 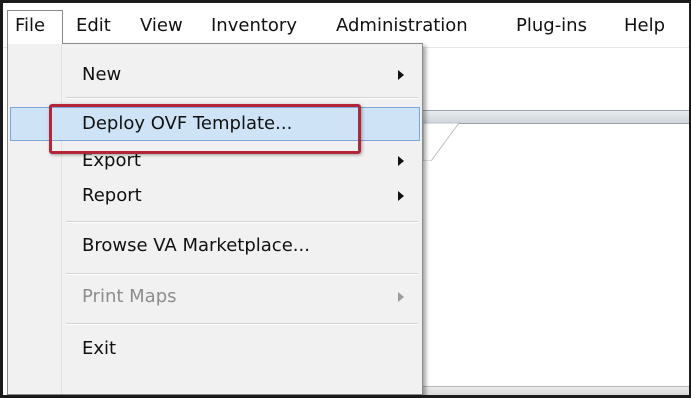 What do you see at coordinates (215, 349) in the screenshot?
I see `menu-item-exit: Exit` at bounding box center [215, 349].